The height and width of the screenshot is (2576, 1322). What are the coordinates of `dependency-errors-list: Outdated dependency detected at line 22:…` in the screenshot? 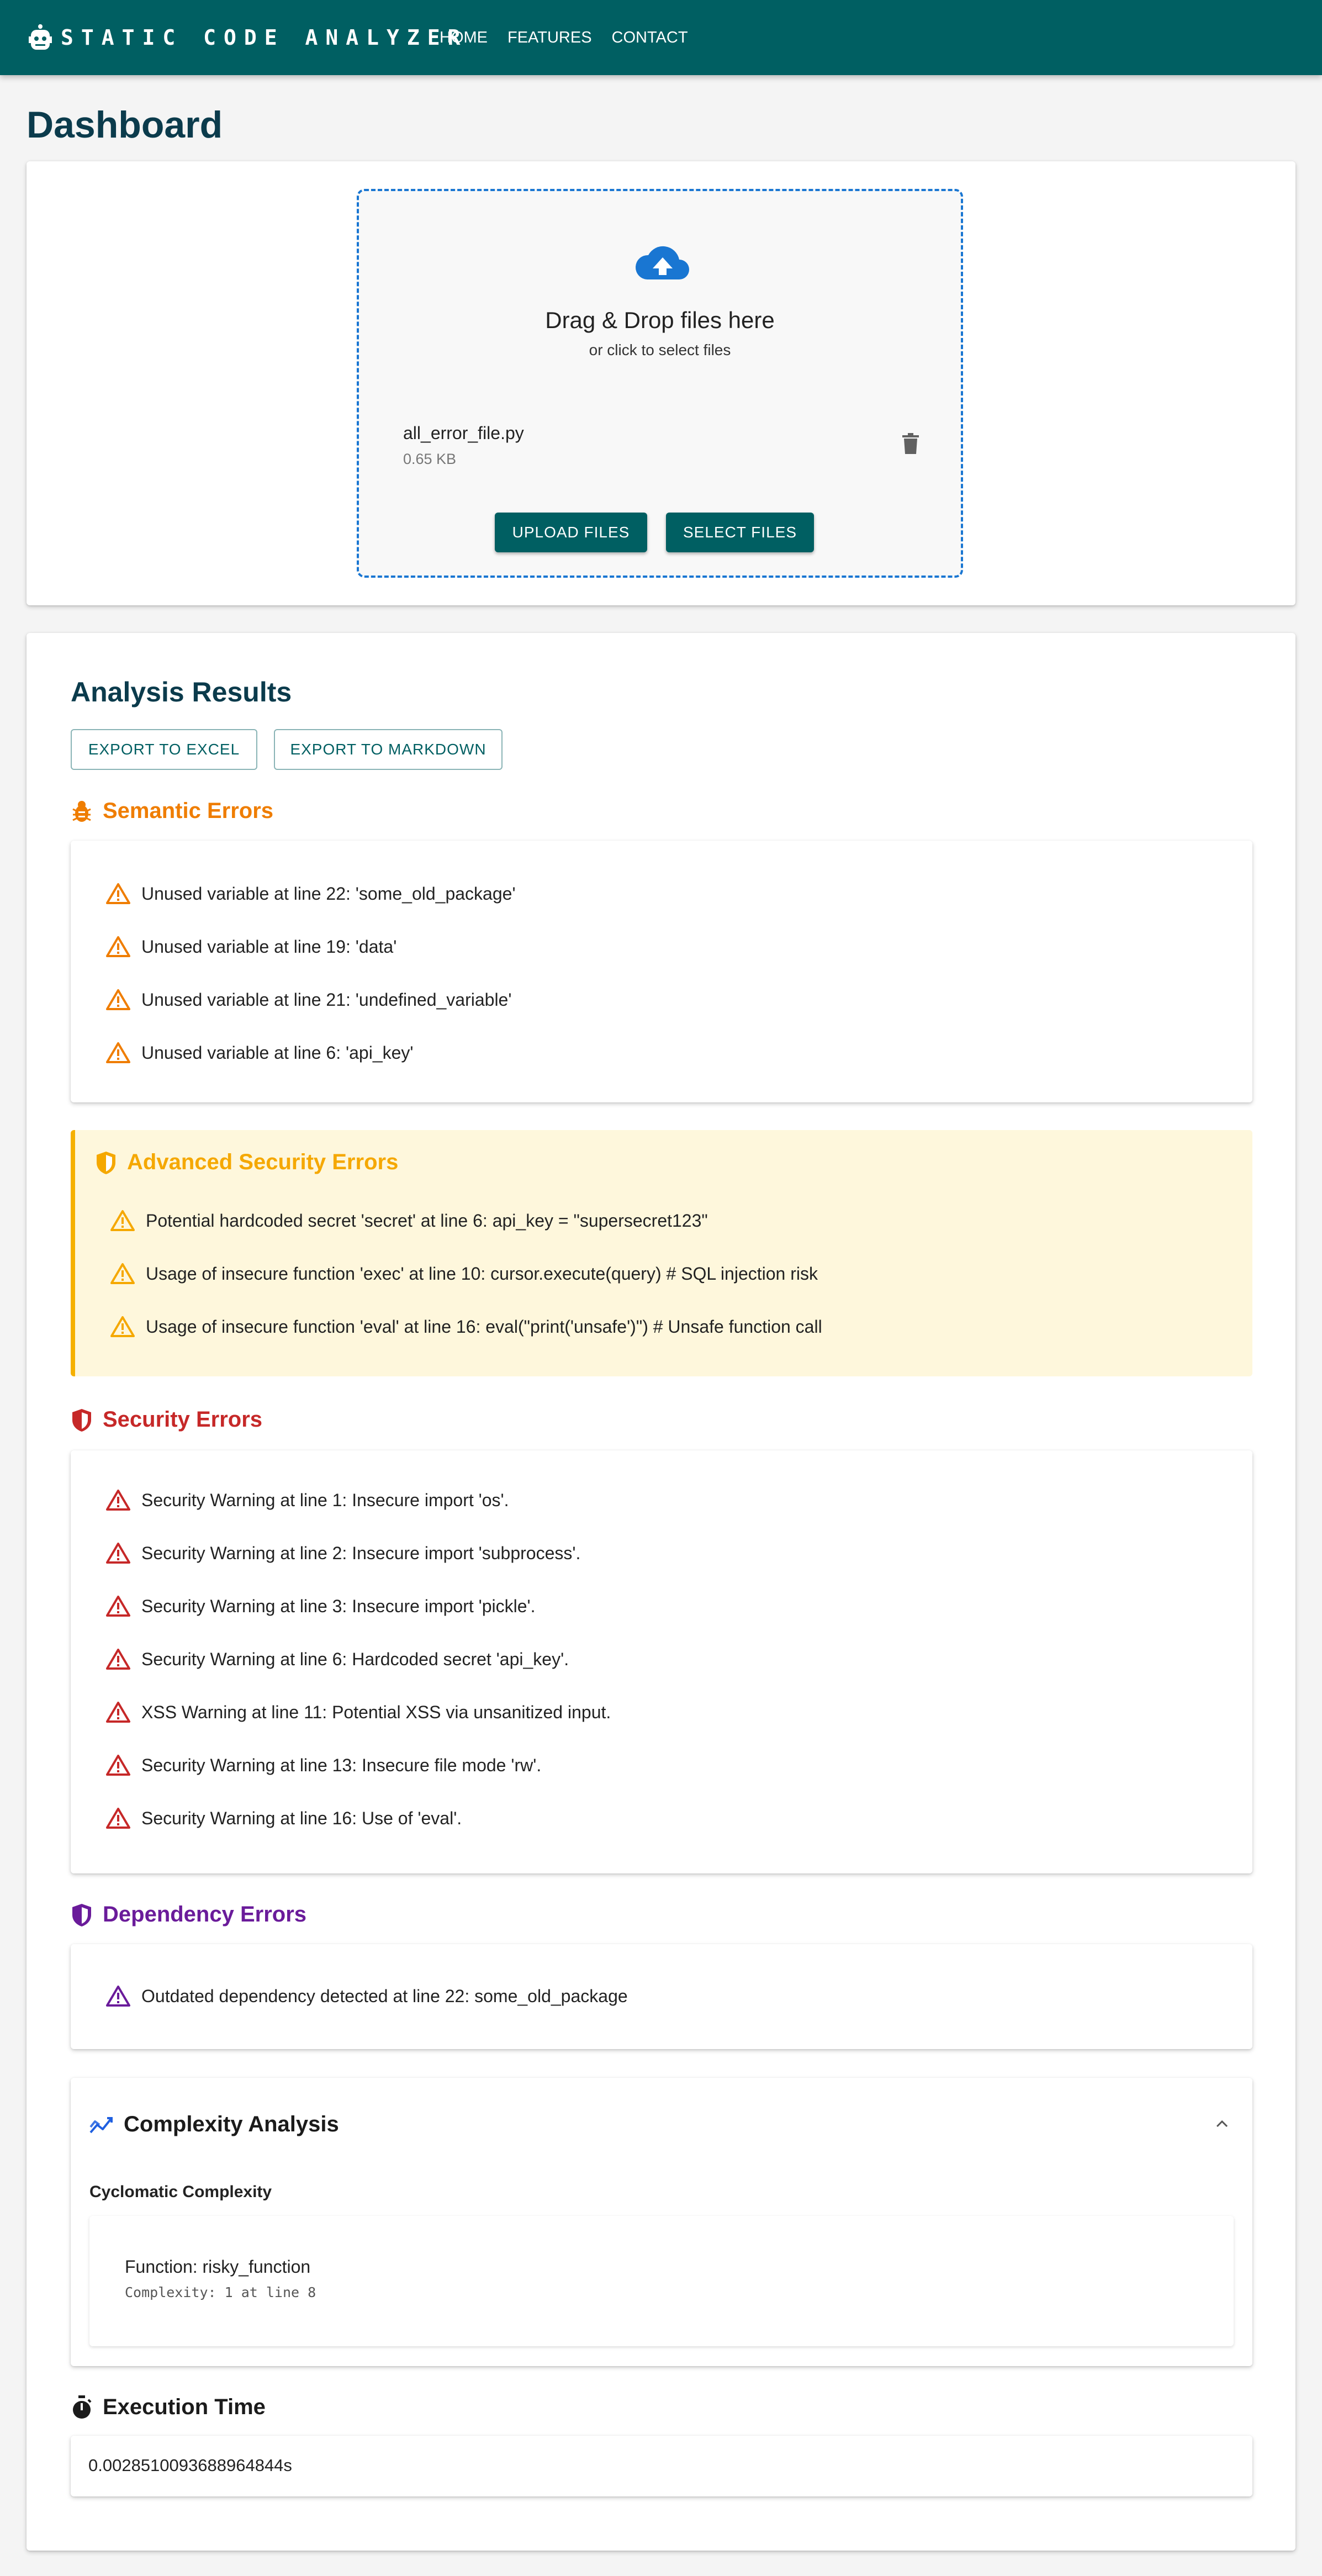 It's located at (661, 1996).